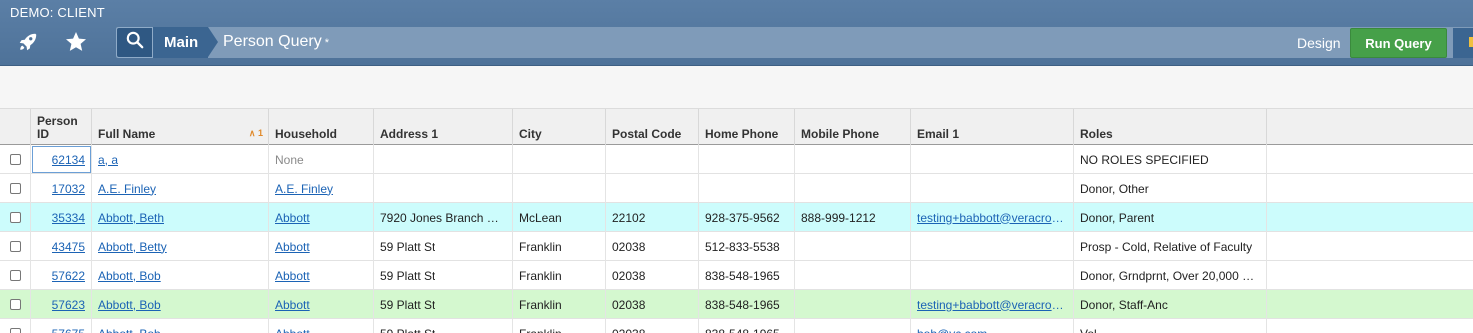 This screenshot has width=1473, height=333. Describe the element at coordinates (68, 218) in the screenshot. I see `person-id-link: 35334` at that location.